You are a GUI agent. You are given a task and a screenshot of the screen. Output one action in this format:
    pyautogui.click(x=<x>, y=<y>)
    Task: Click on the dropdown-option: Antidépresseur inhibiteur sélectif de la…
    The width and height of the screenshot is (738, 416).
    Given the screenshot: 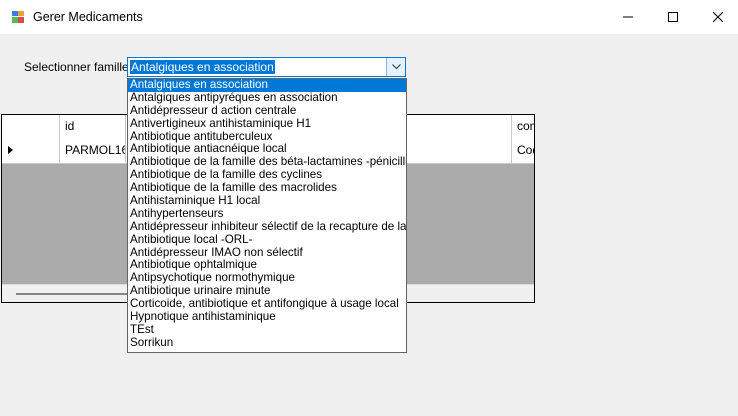 What is the action you would take?
    pyautogui.click(x=267, y=227)
    